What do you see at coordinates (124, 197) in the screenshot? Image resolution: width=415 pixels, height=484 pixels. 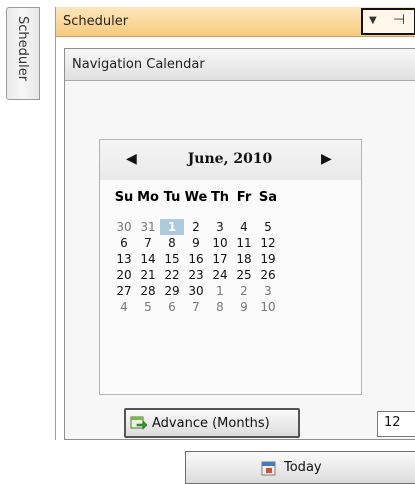 I see `day-header: Su` at bounding box center [124, 197].